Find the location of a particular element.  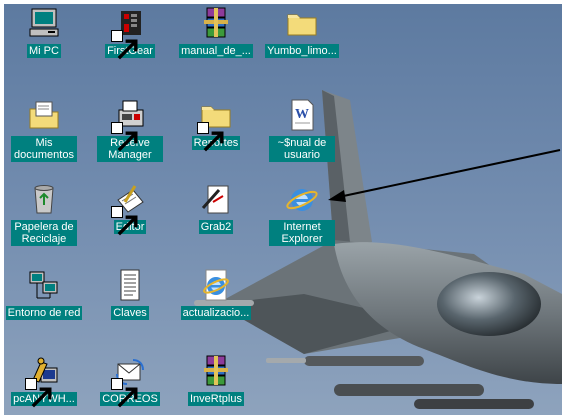

desktop-icon-invertplus: InveRtplus is located at coordinates (216, 383).